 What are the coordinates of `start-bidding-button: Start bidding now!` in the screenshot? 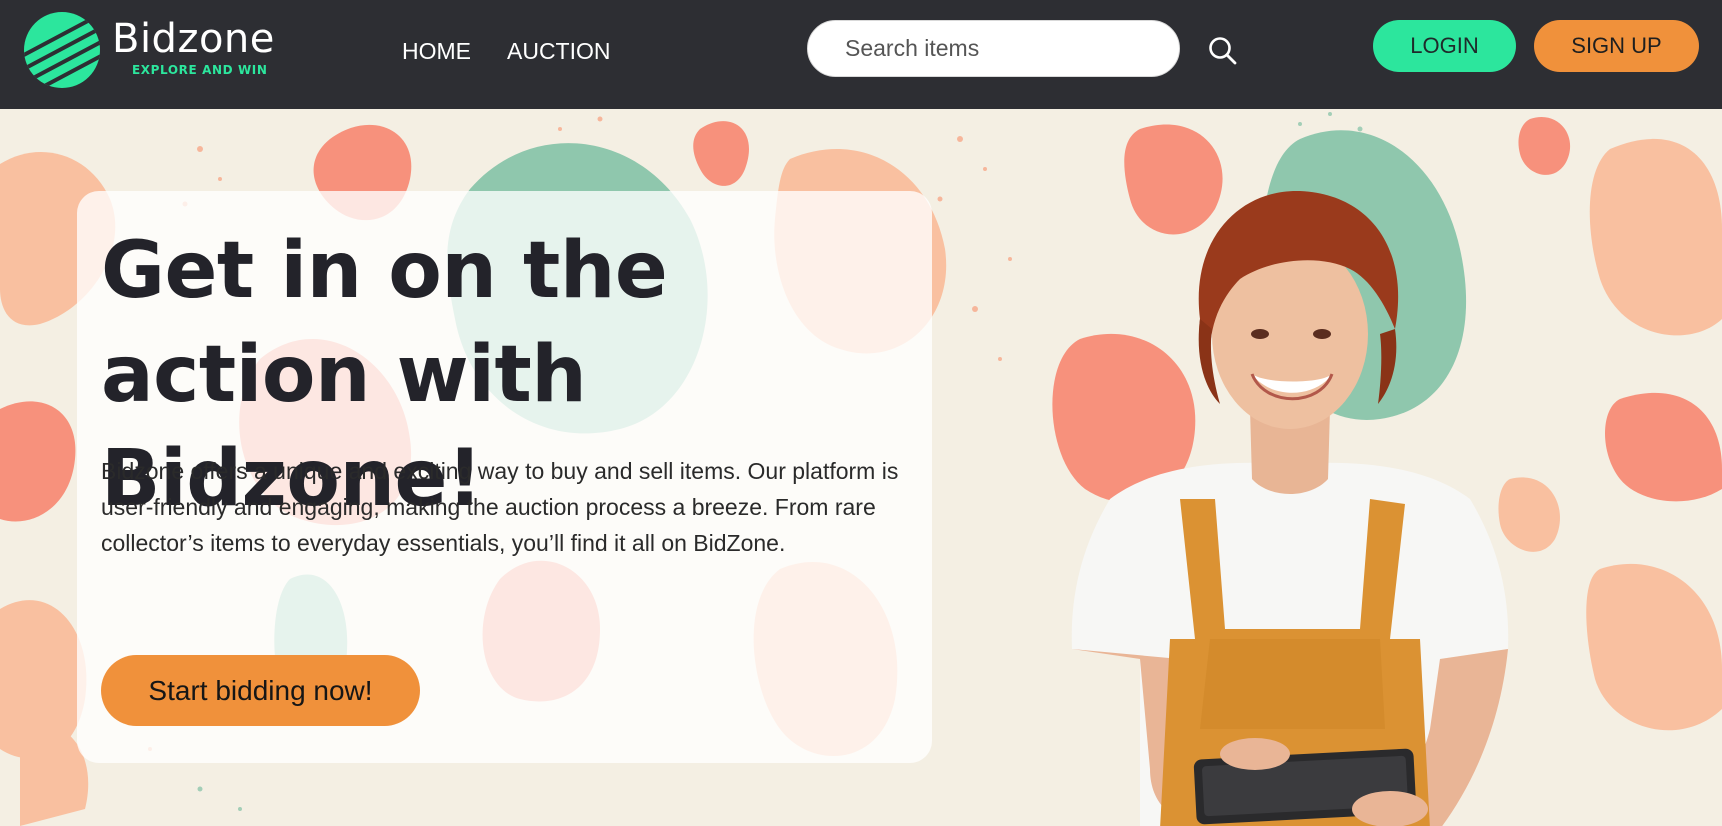 It's located at (260, 690).